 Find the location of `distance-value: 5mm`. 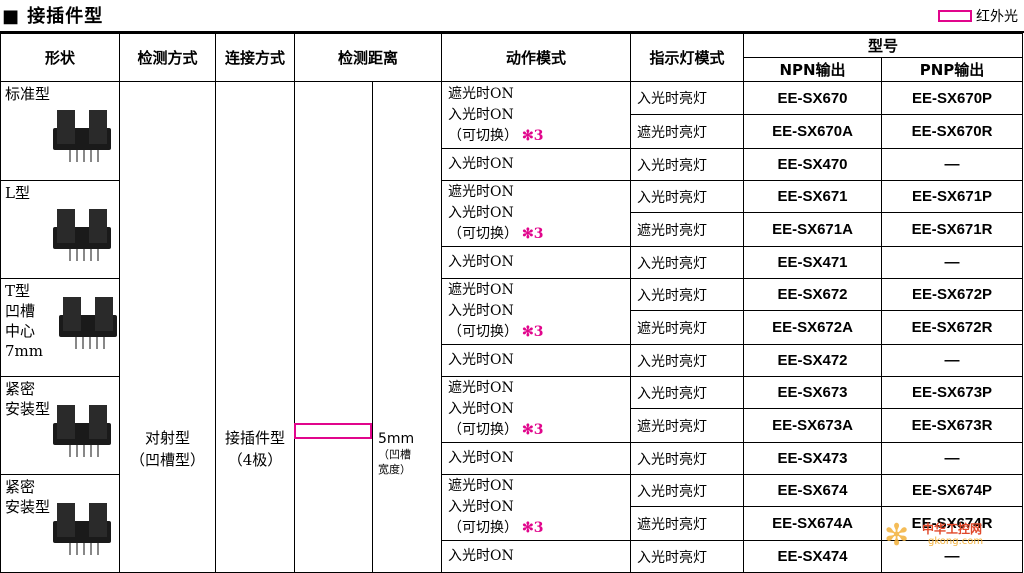

distance-value: 5mm is located at coordinates (396, 439).